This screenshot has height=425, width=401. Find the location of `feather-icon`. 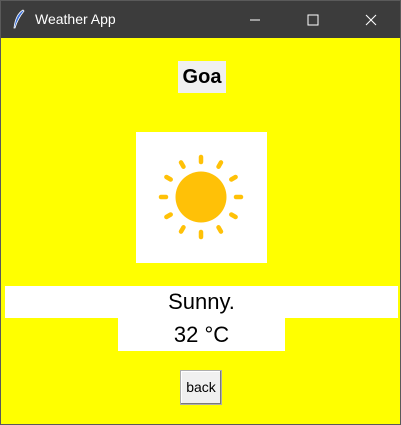

feather-icon is located at coordinates (19, 19).